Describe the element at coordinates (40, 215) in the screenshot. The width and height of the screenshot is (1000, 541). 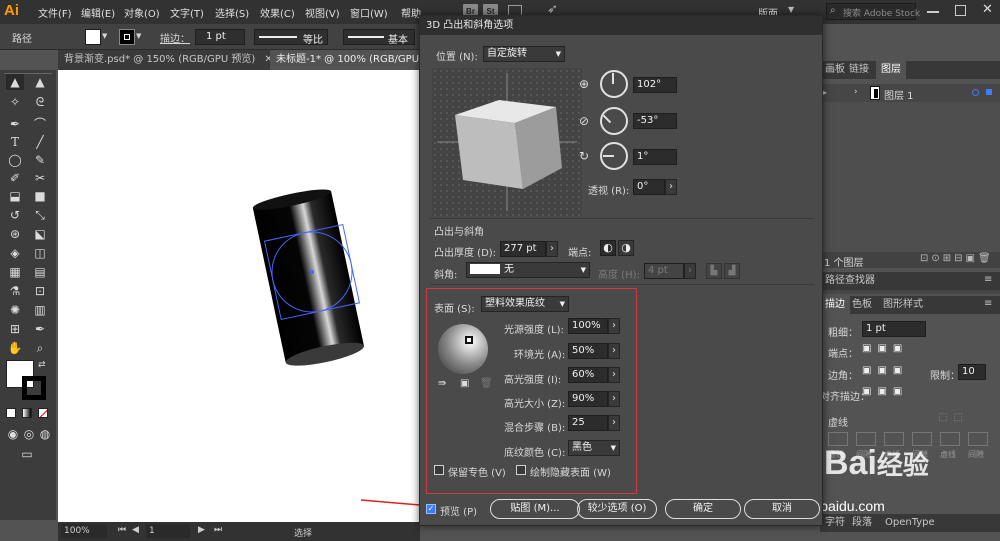
I see `scale-tool-icon: ⤡` at that location.